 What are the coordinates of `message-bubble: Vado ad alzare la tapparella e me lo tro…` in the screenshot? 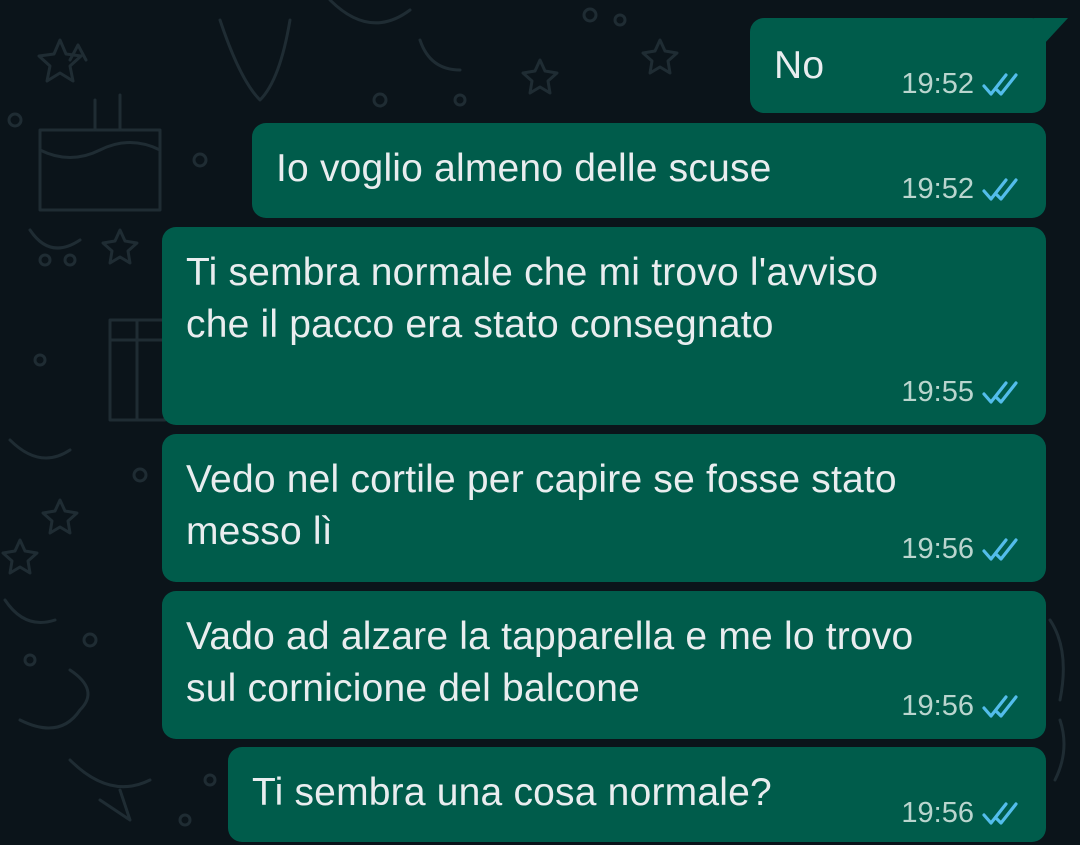 It's located at (604, 665).